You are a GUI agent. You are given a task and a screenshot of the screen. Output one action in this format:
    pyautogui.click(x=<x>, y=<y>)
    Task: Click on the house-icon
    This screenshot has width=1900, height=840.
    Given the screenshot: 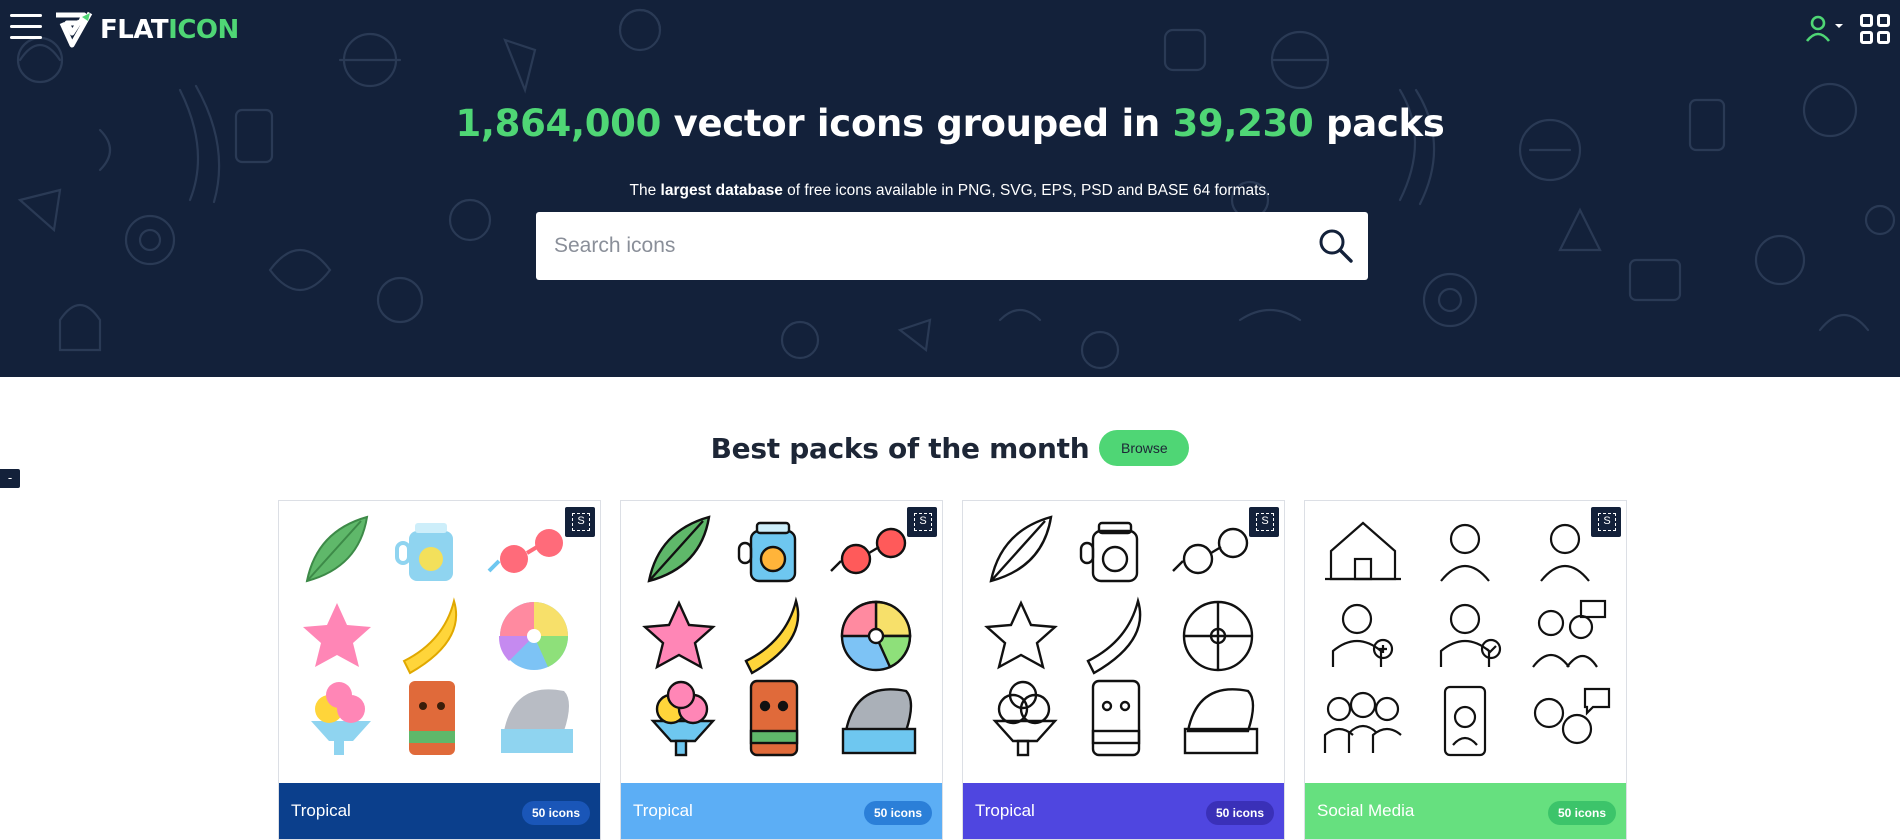 What is the action you would take?
    pyautogui.click(x=1363, y=551)
    